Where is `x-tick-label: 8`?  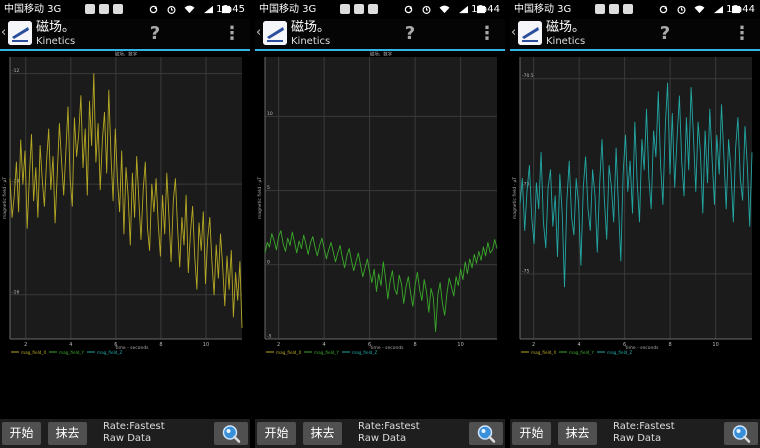 x-tick-label: 8 is located at coordinates (670, 345).